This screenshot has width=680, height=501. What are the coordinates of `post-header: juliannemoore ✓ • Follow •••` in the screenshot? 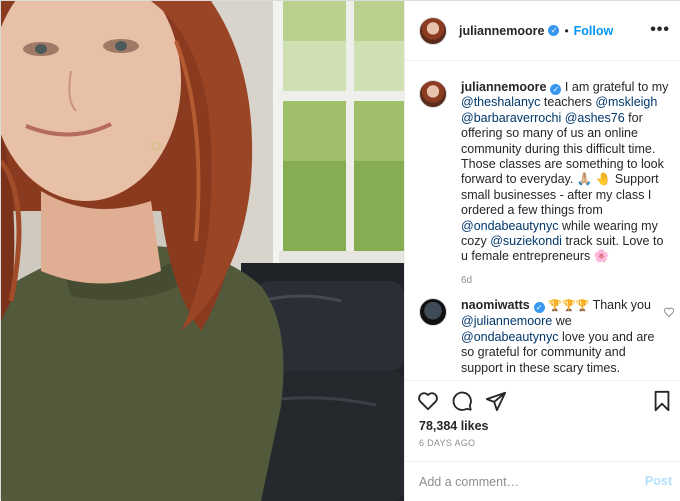 It's located at (542, 31).